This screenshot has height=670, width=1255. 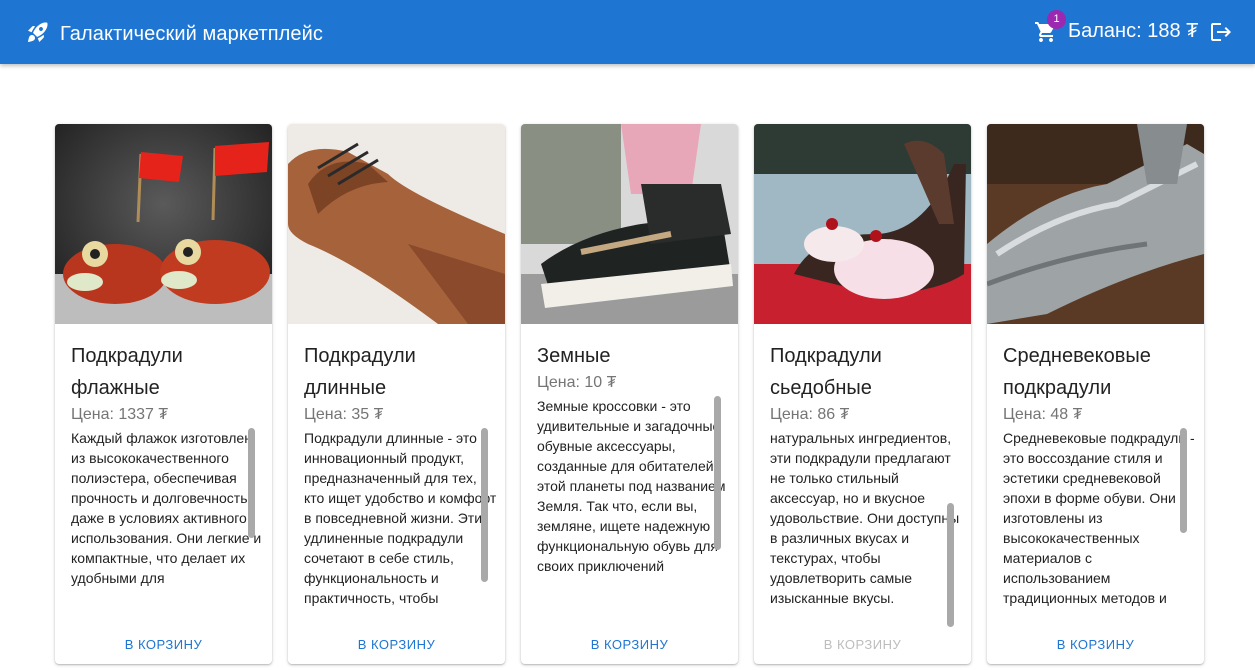 I want to click on product-title: Подкрадули длинные, so click(x=360, y=372).